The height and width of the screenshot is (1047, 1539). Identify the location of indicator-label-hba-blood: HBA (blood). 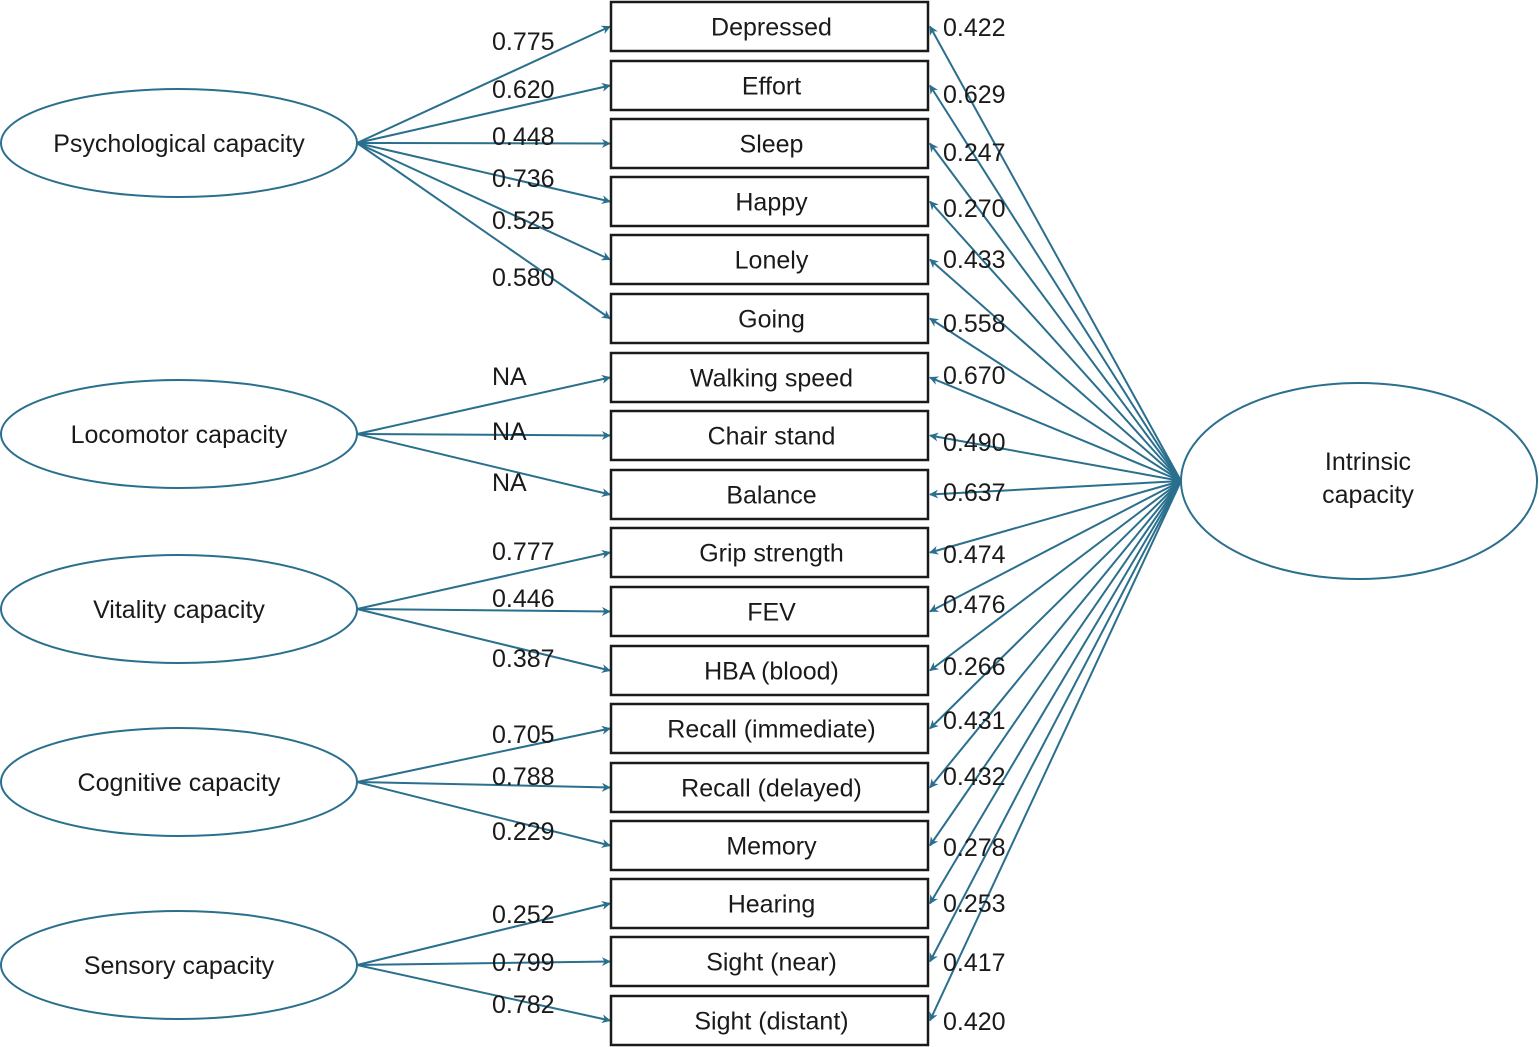
(771, 672).